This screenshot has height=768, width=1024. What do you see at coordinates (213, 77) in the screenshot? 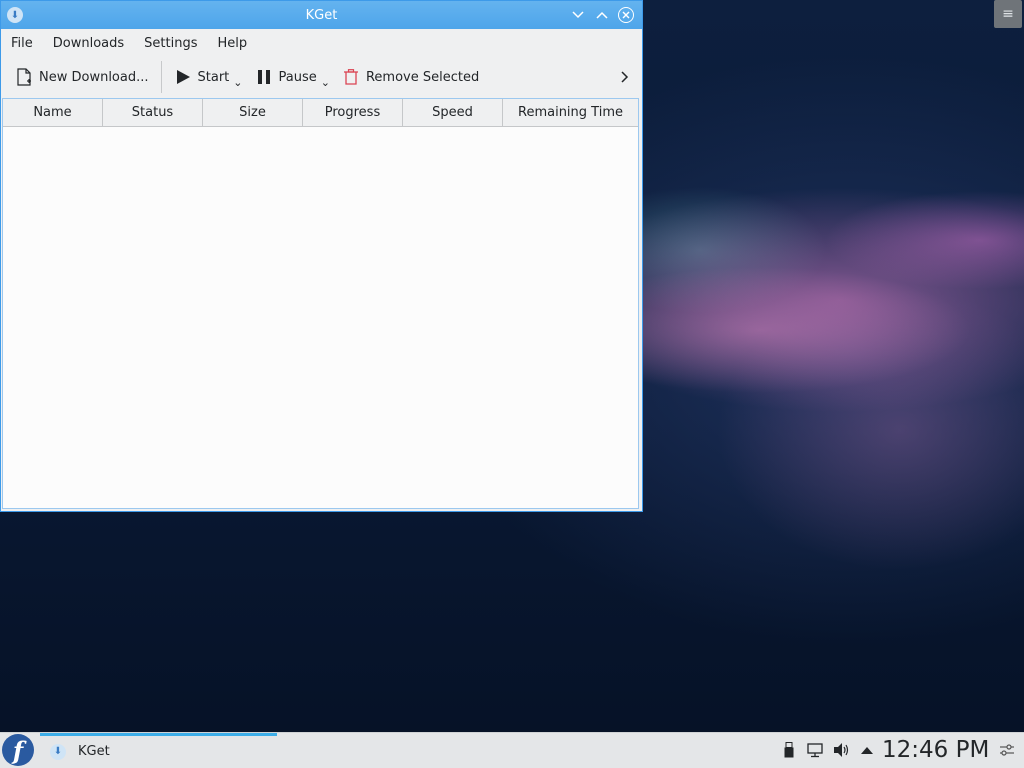
I see `start-label: Start` at bounding box center [213, 77].